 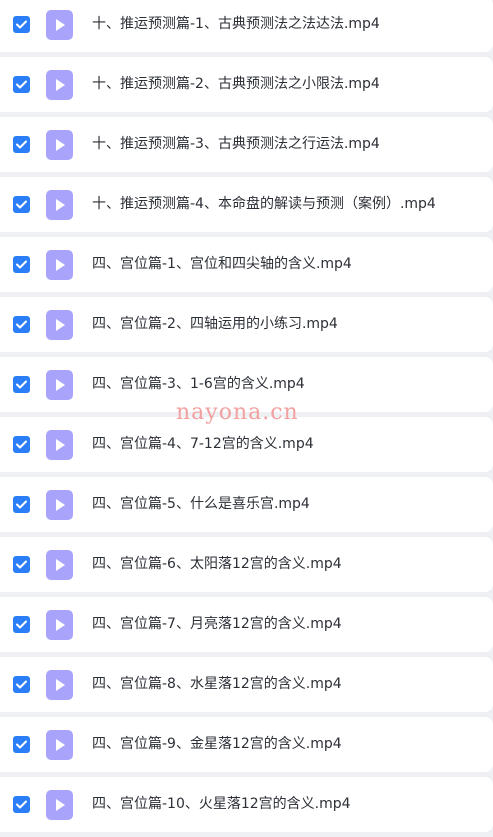 I want to click on file-name: 四、宫位篇-8、水星落12宫的含义.mp4, so click(x=217, y=684).